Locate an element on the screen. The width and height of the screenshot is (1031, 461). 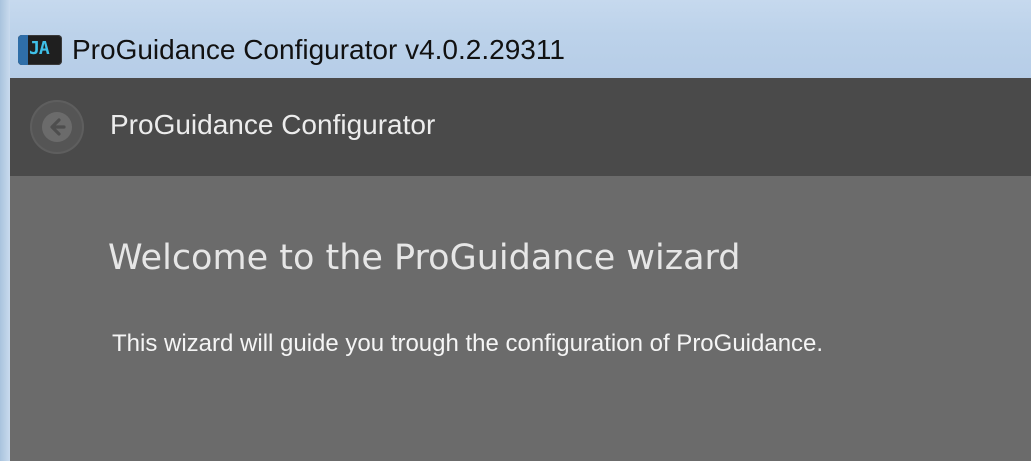
app-logo-glyph: JA is located at coordinates (39, 48).